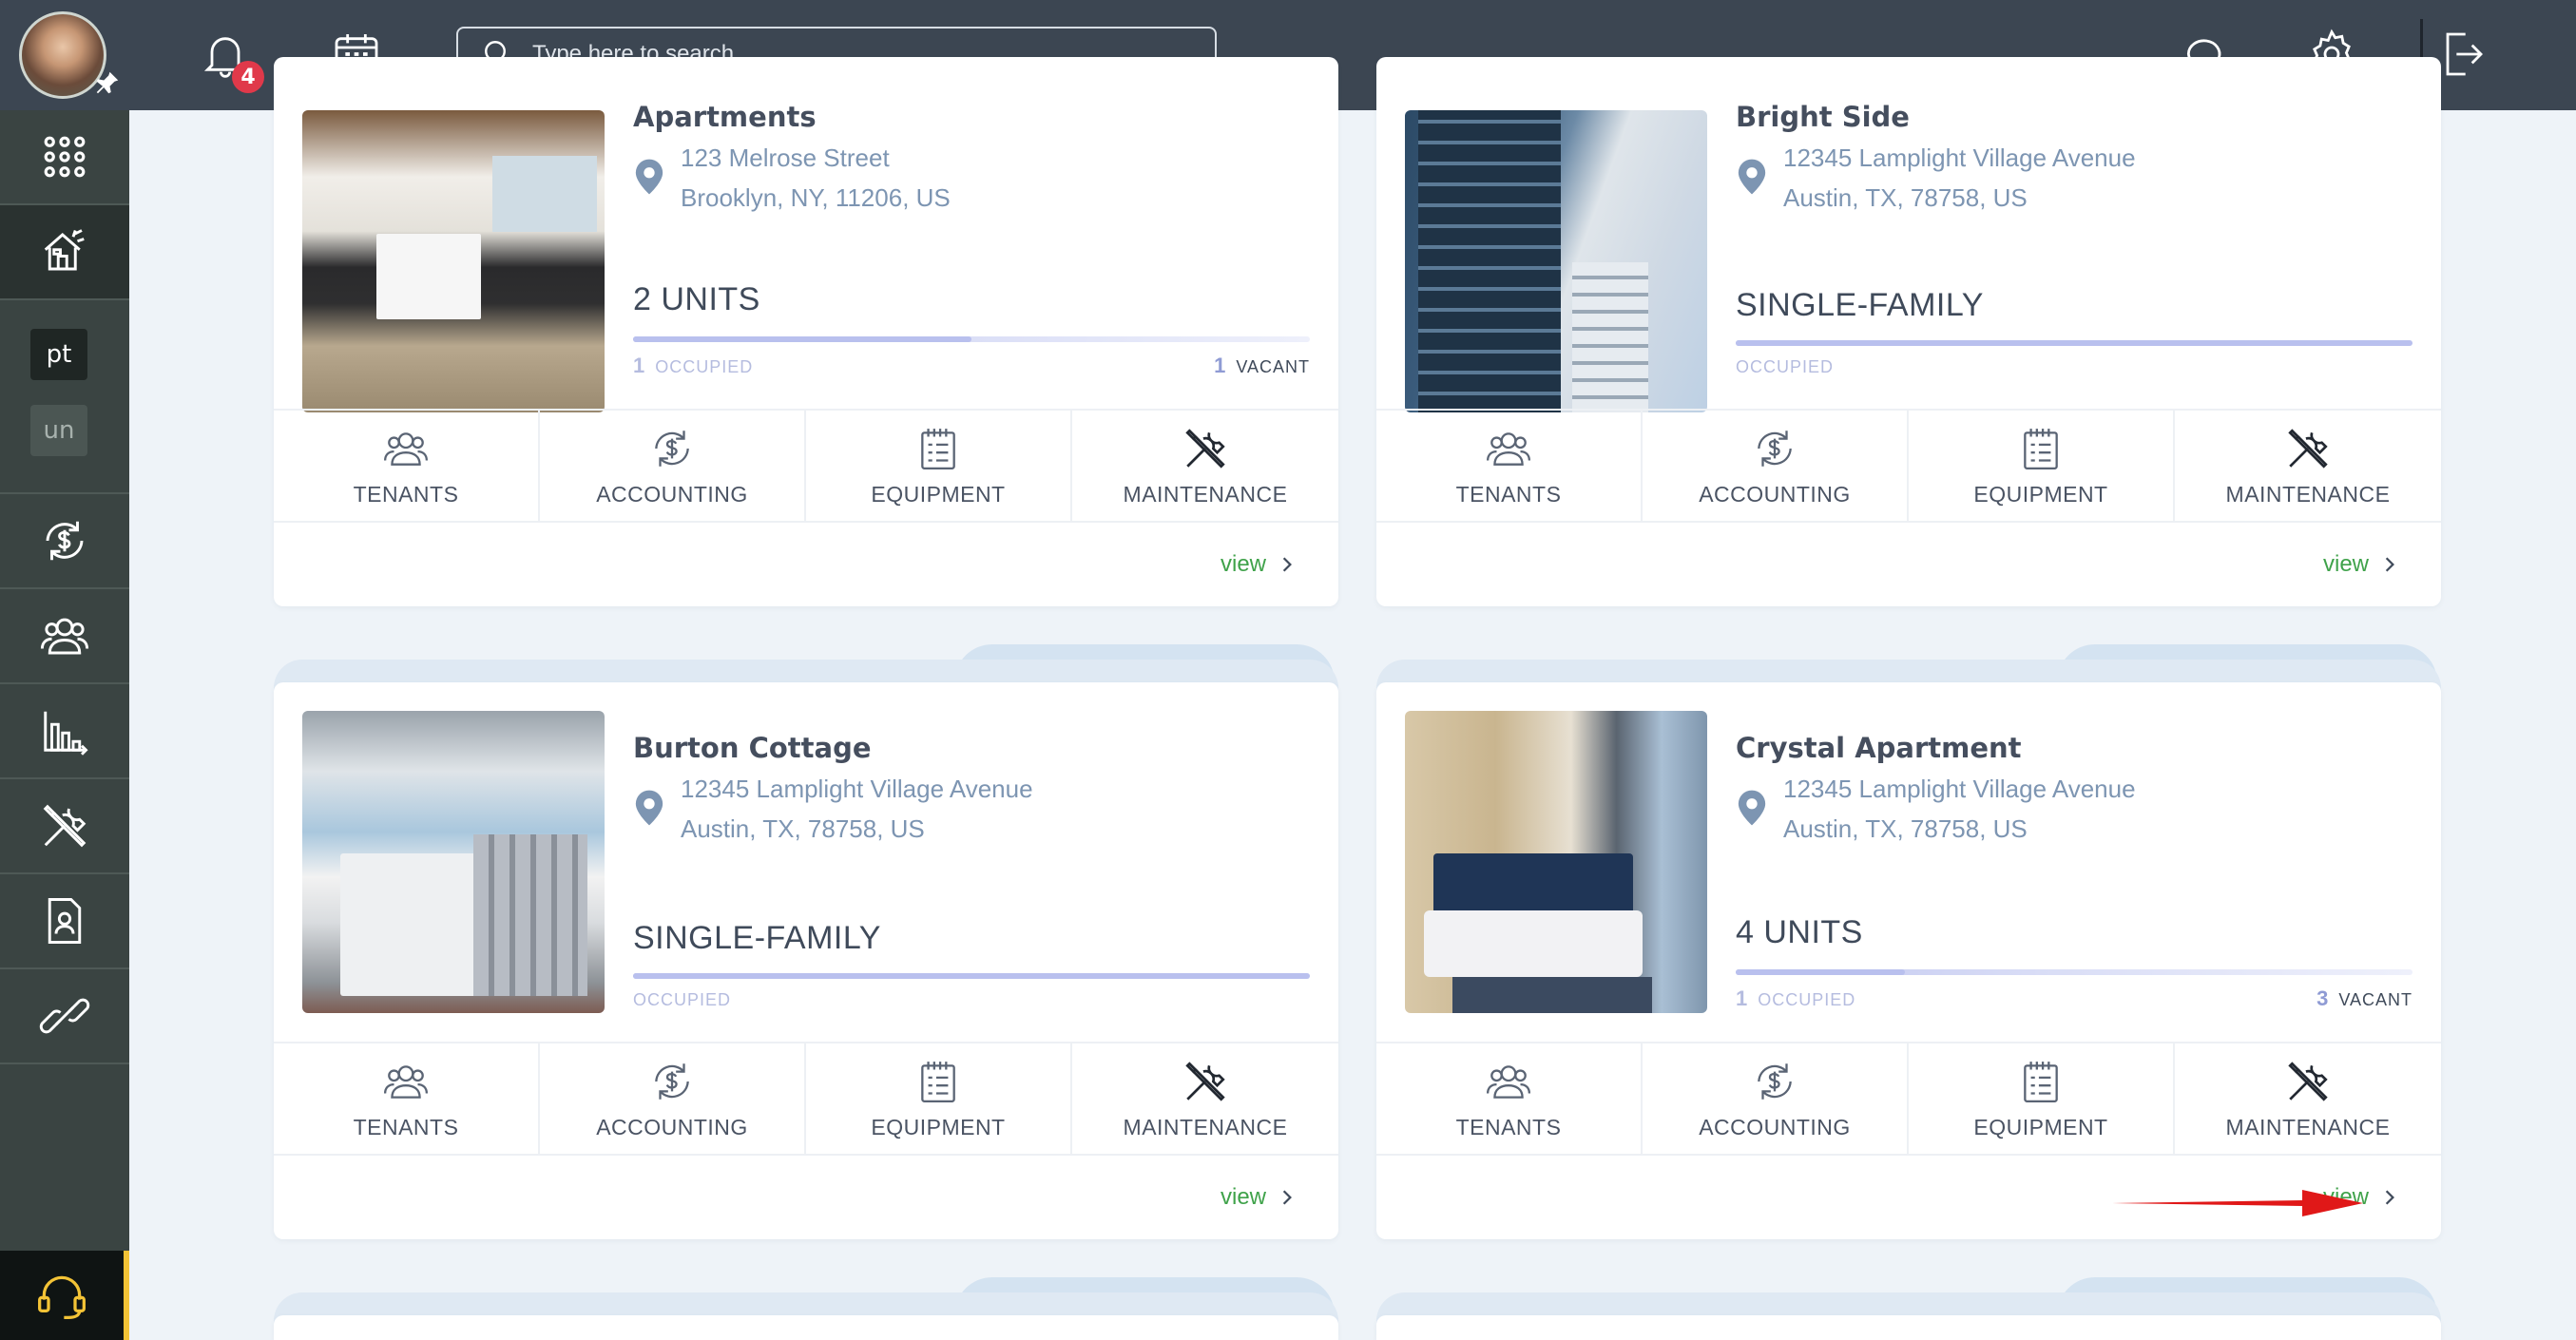 This screenshot has height=1340, width=2576. What do you see at coordinates (64, 252) in the screenshot?
I see `sidebar-item-properties` at bounding box center [64, 252].